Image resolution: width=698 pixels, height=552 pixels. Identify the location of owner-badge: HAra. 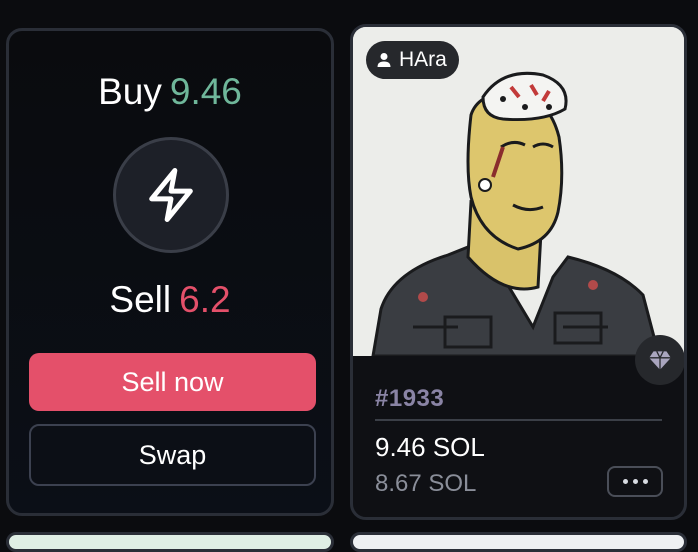
(412, 60).